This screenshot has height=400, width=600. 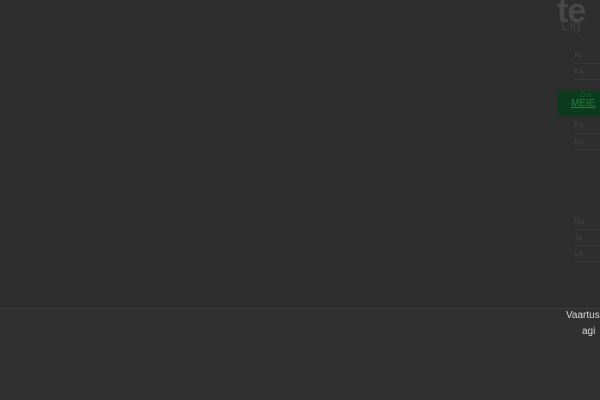 What do you see at coordinates (583, 103) in the screenshot?
I see `nav-active-label: MEIE` at bounding box center [583, 103].